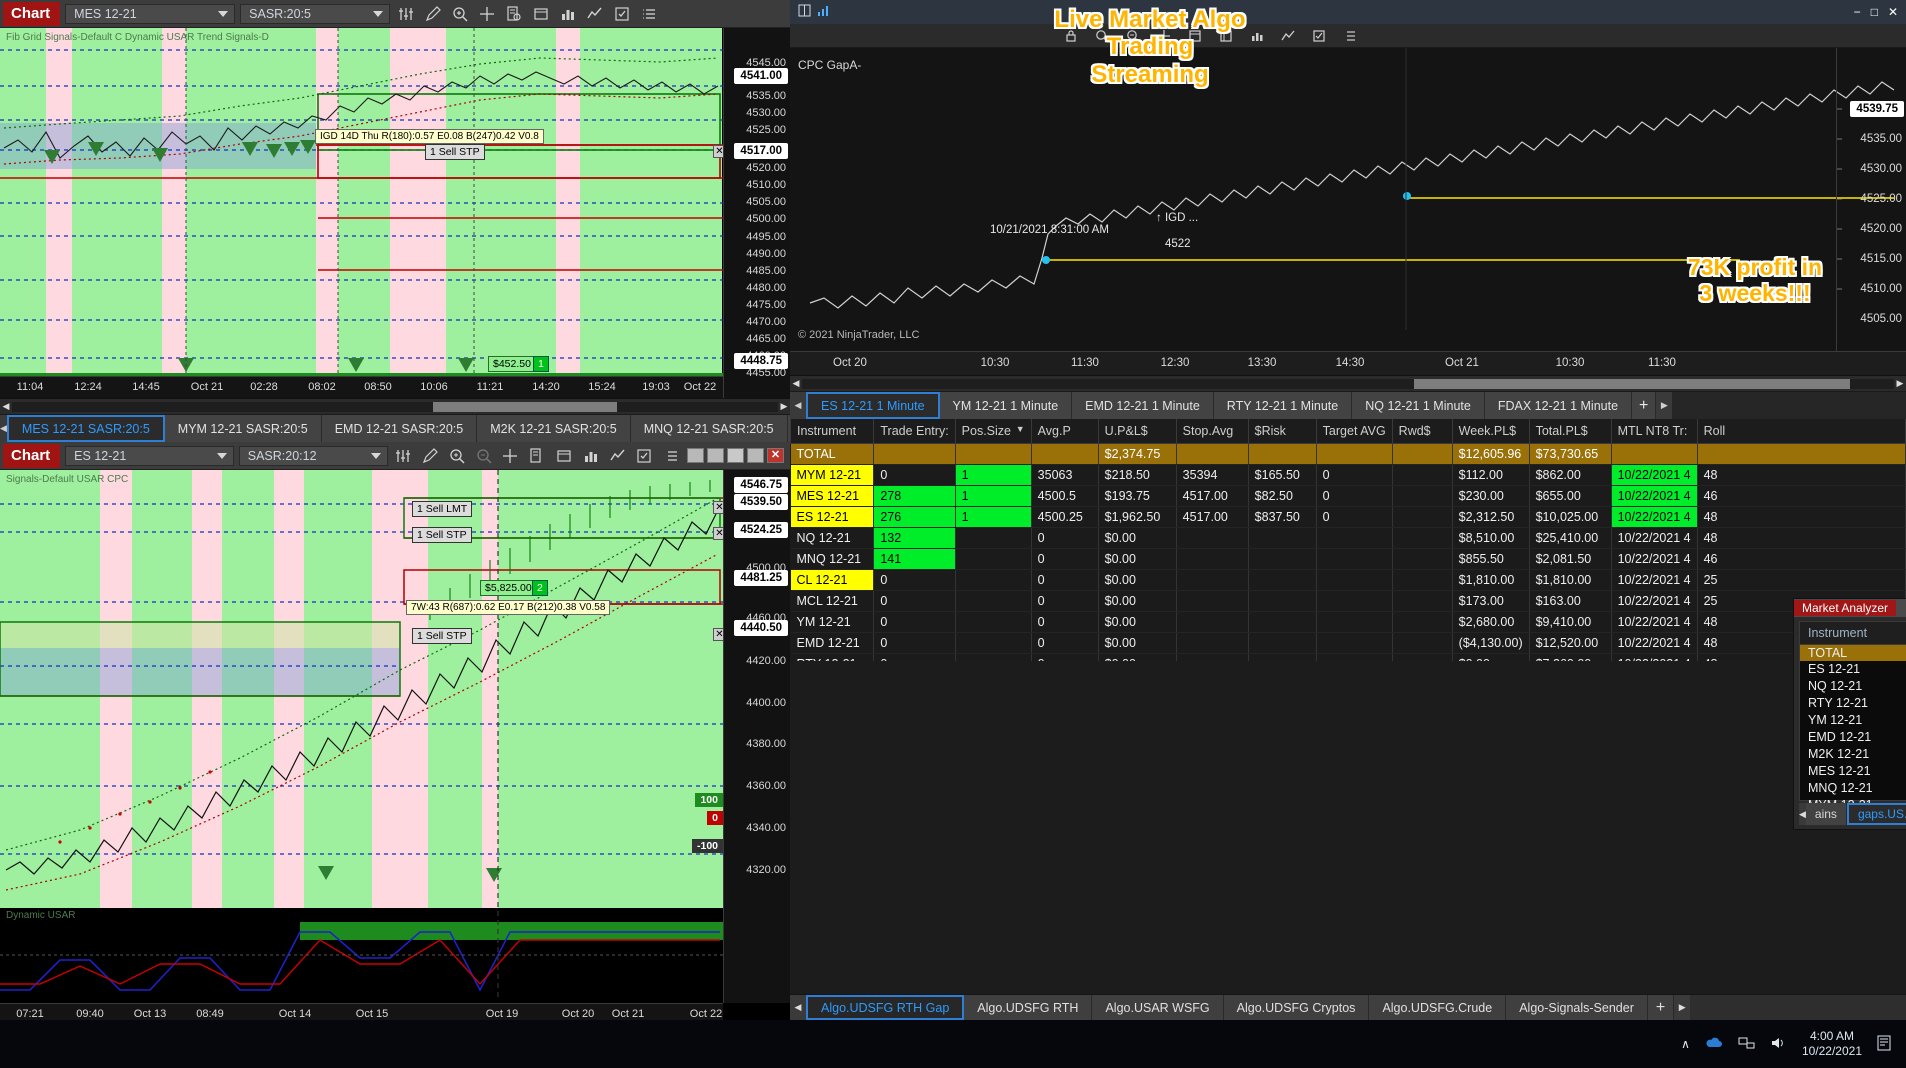 This screenshot has height=1068, width=1906. What do you see at coordinates (3, 428) in the screenshot?
I see `tabs-scroll-left-icon: ◀` at bounding box center [3, 428].